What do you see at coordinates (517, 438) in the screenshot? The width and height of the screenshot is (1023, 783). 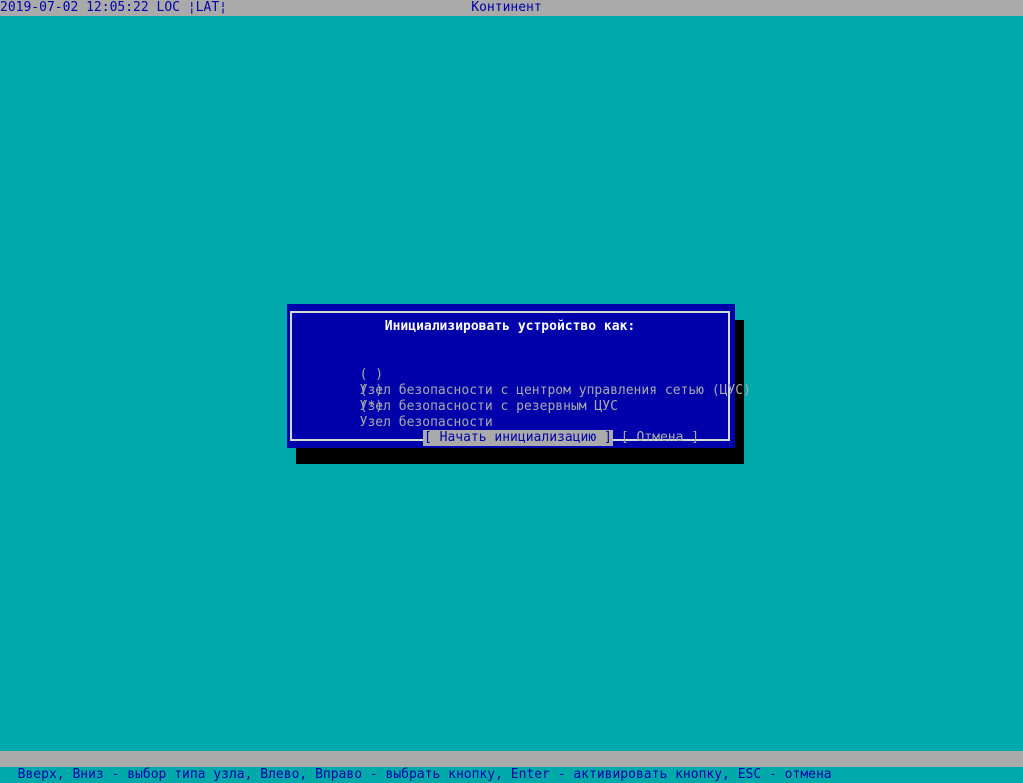 I see `start-init-button: [ Начать инициализацию ]` at bounding box center [517, 438].